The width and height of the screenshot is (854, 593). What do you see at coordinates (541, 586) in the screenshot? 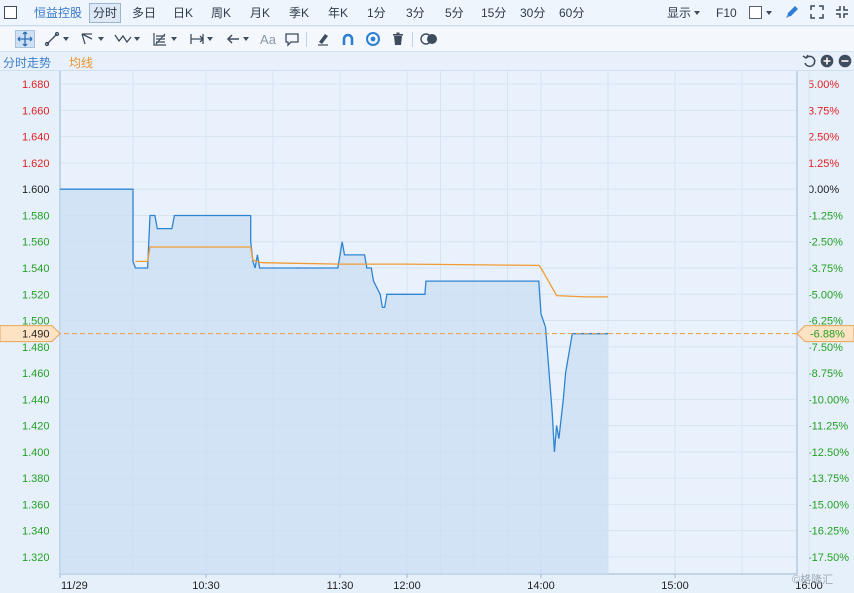
I see `time-tick-label: 14:00` at bounding box center [541, 586].